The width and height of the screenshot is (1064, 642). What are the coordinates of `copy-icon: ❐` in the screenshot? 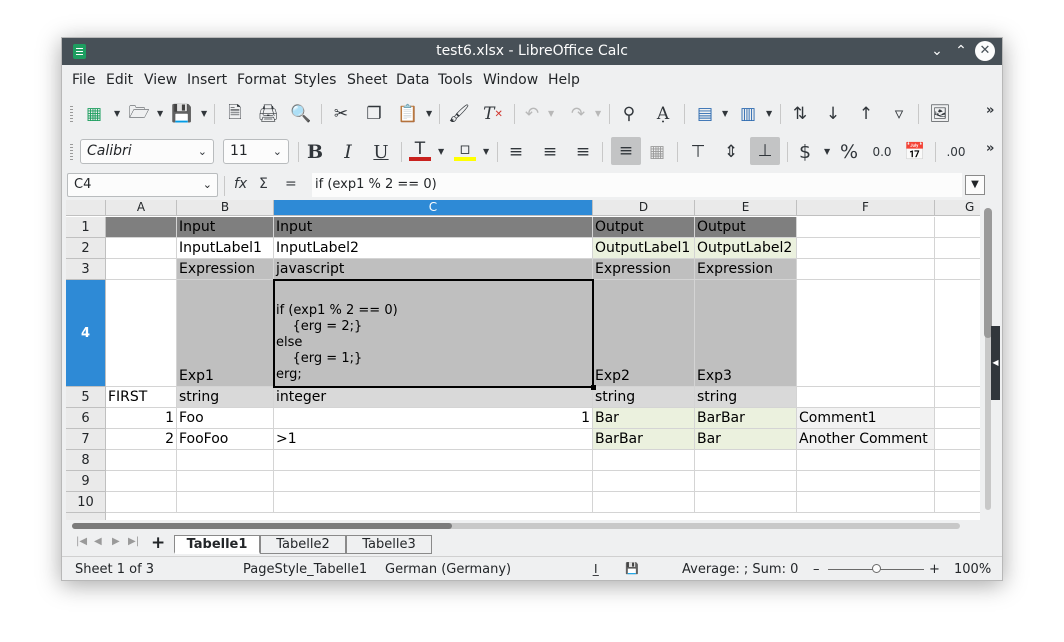 It's located at (374, 114).